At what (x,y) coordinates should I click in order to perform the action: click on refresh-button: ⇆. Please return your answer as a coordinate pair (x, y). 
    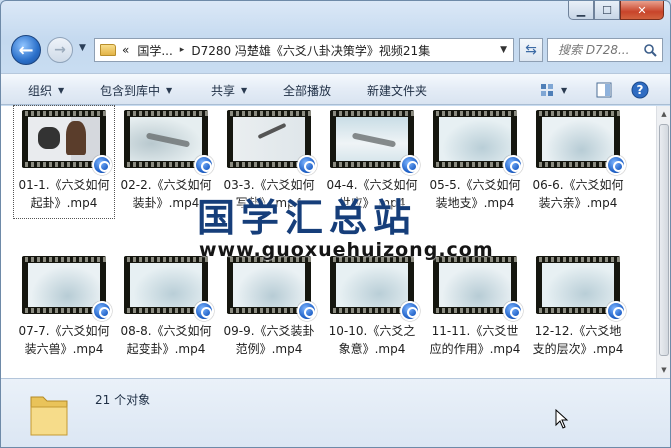
    Looking at the image, I should click on (531, 50).